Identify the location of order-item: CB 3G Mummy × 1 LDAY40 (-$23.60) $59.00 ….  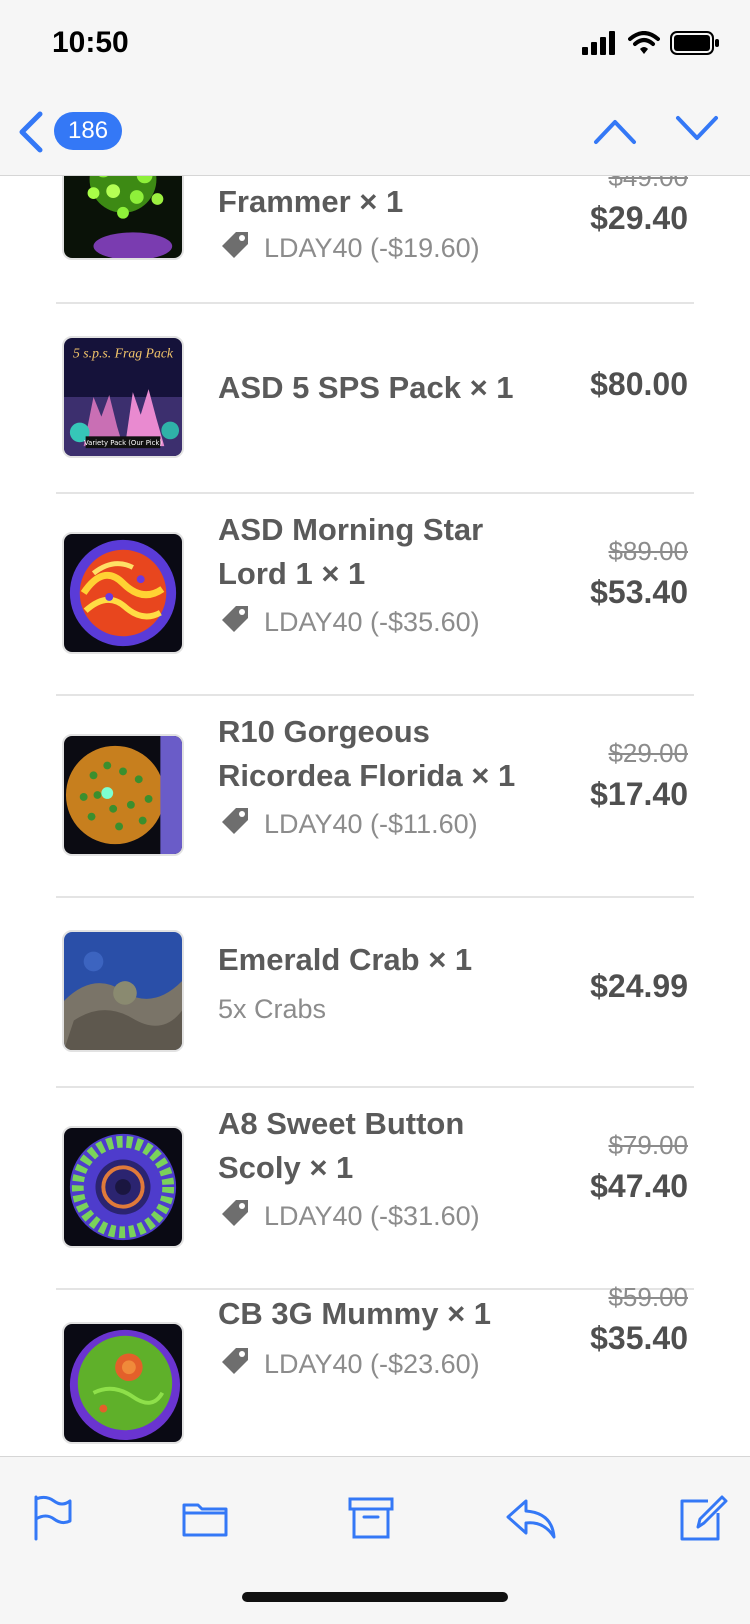
(375, 1369).